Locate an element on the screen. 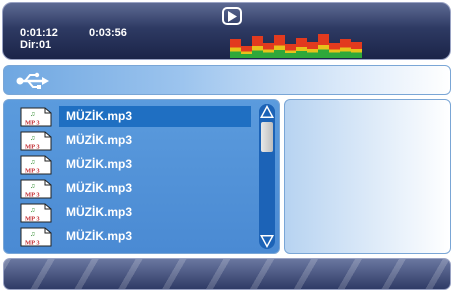  scroll-up-icon is located at coordinates (267, 112).